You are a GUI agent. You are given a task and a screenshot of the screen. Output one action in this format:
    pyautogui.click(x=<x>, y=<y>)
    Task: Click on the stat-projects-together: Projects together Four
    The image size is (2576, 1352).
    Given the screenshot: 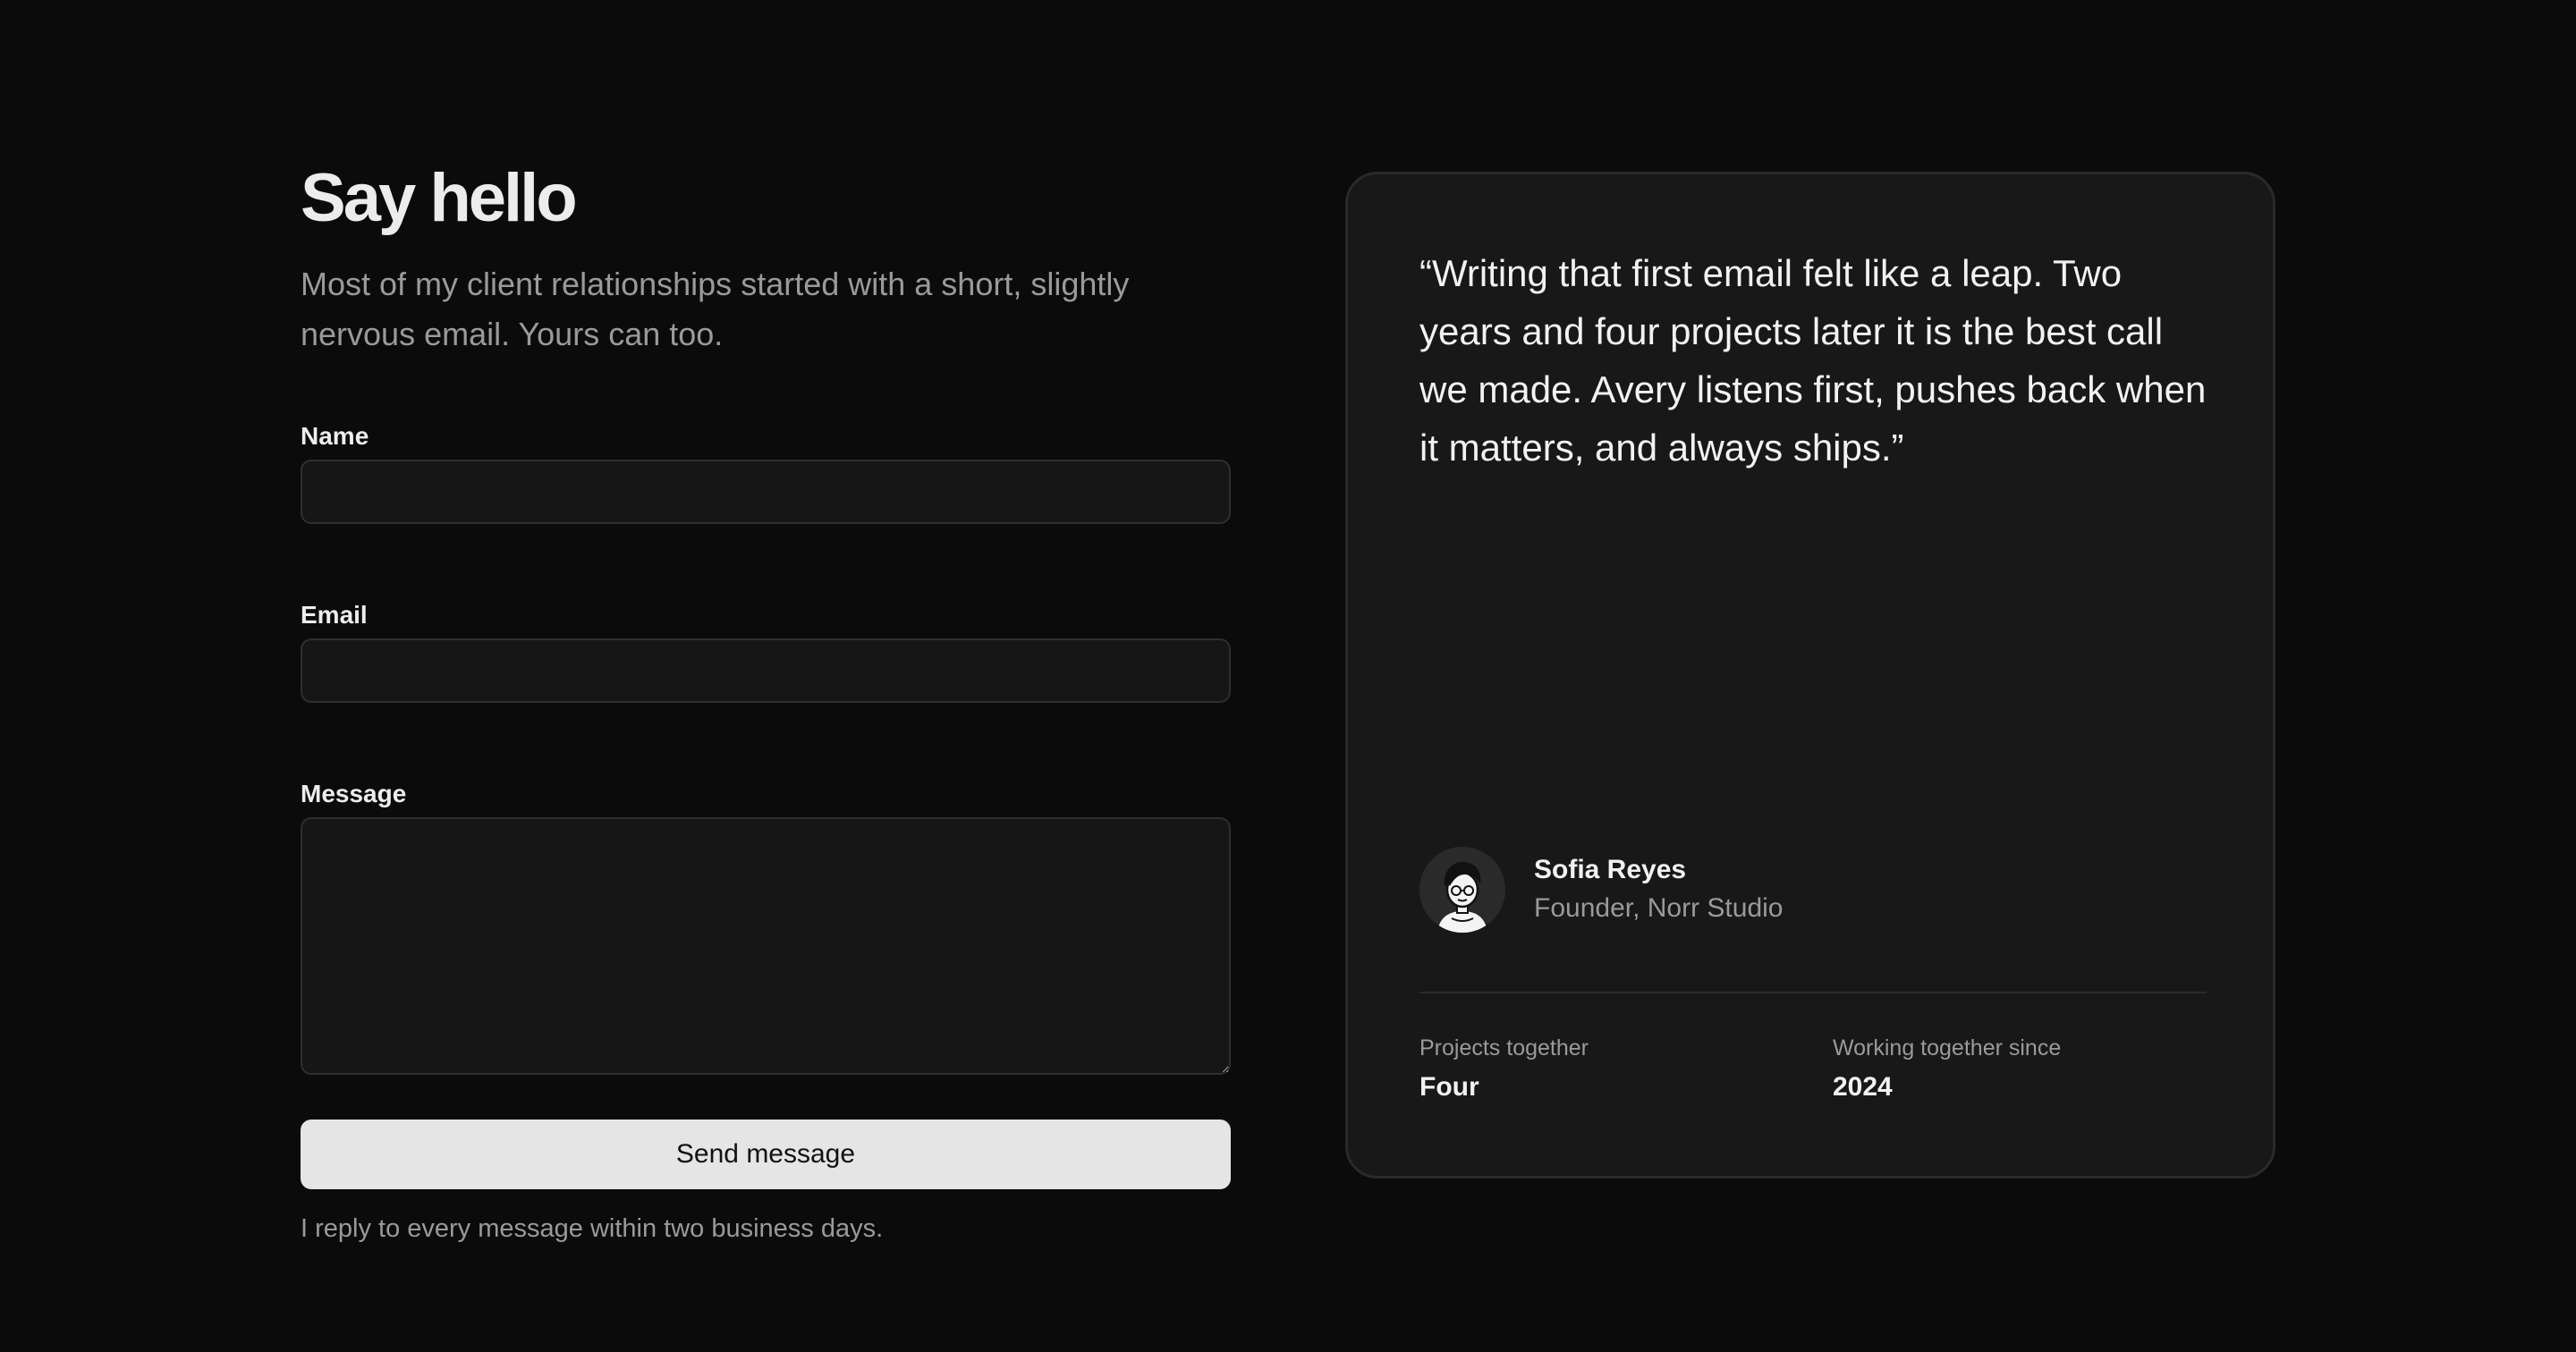 What is the action you would take?
    pyautogui.click(x=1504, y=1069)
    